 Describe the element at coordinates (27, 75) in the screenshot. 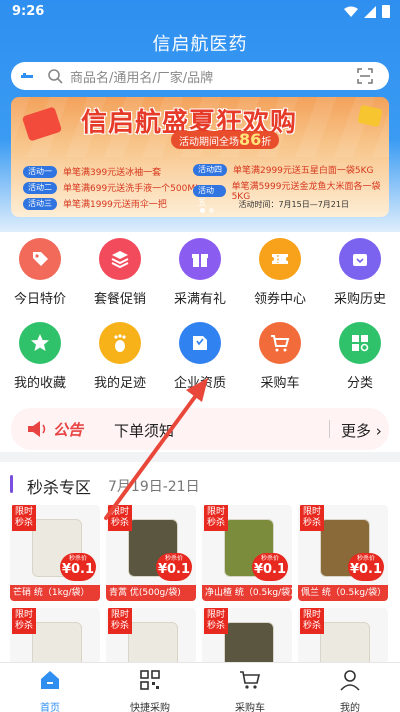

I see `logo-icon` at that location.